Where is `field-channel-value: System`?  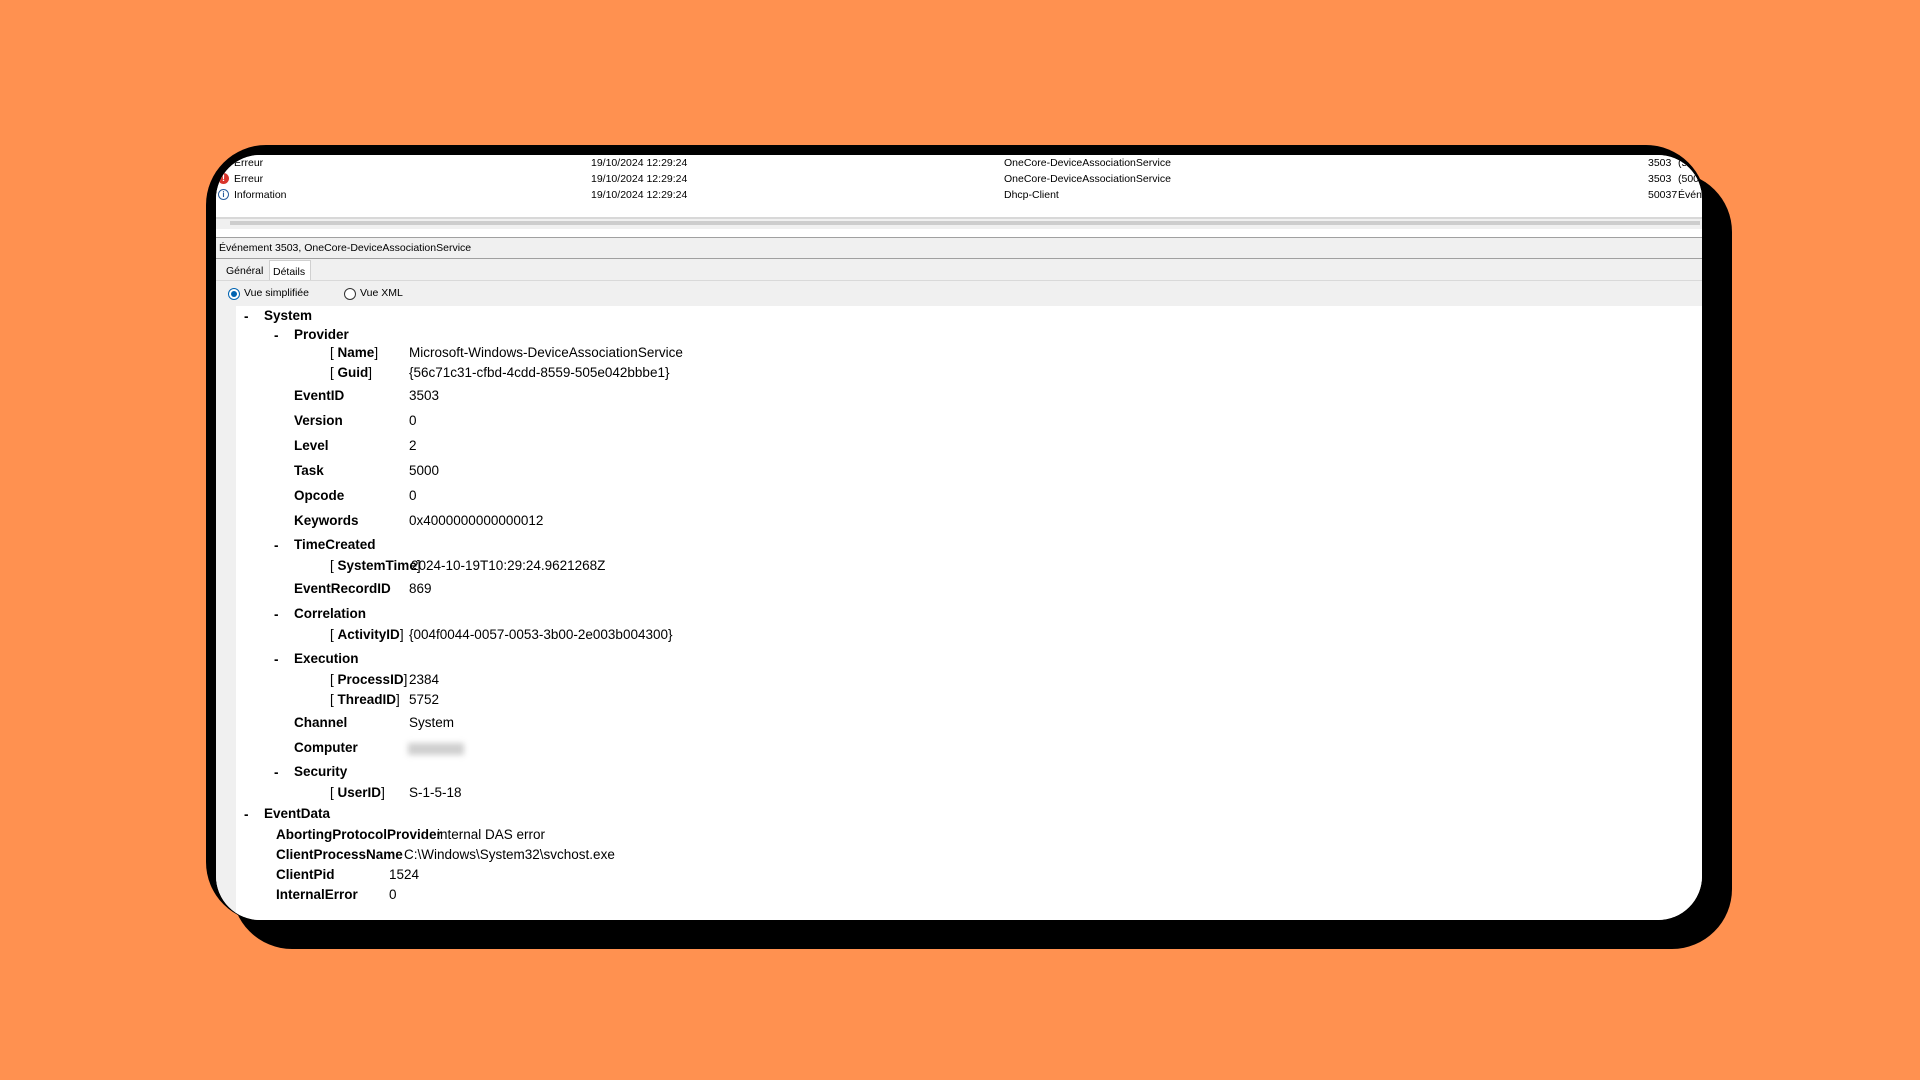
field-channel-value: System is located at coordinates (432, 722).